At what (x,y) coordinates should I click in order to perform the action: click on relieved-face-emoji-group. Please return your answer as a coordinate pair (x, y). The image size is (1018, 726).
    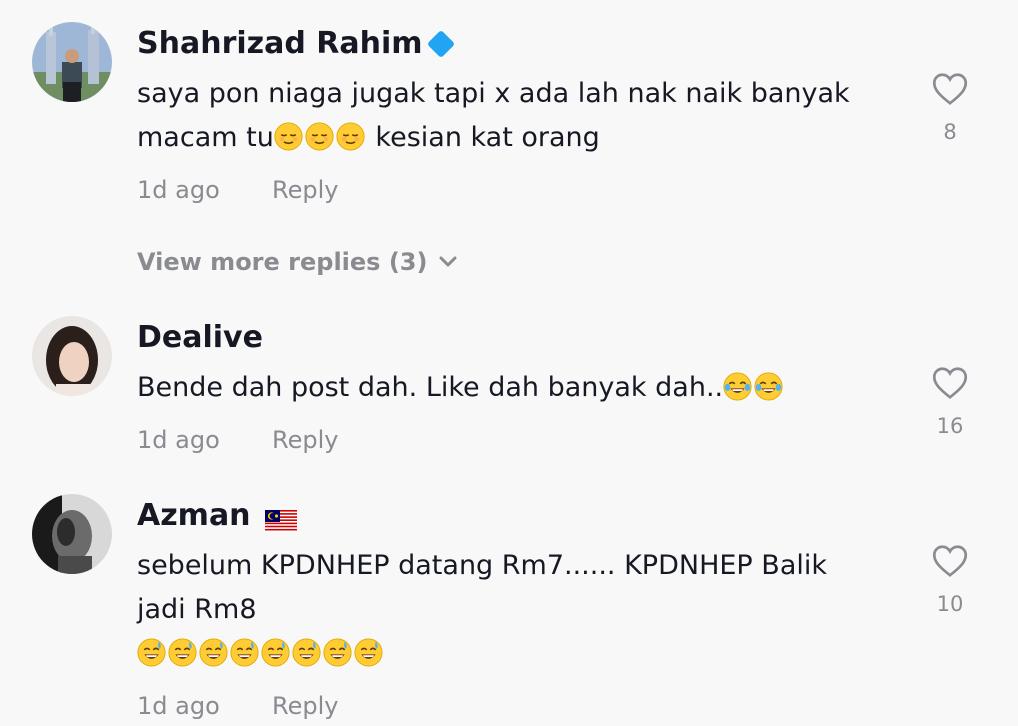
    Looking at the image, I should click on (320, 137).